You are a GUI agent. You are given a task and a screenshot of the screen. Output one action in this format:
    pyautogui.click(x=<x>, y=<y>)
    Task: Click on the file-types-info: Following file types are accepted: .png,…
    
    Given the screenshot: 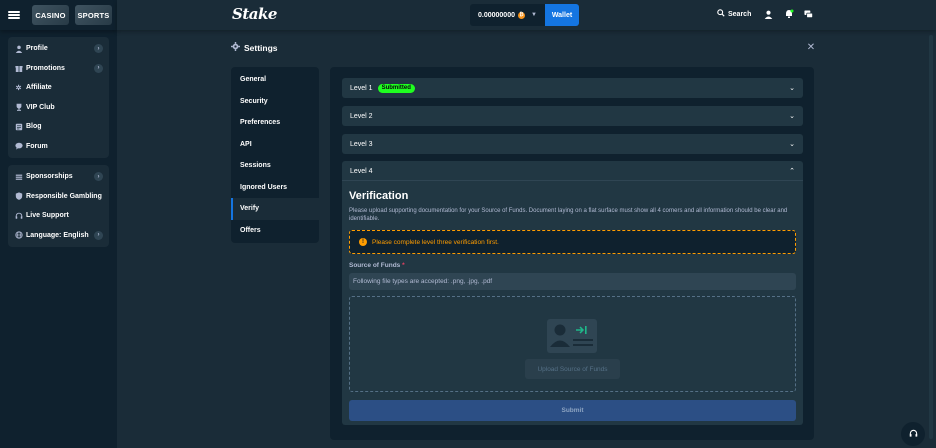 What is the action you would take?
    pyautogui.click(x=572, y=281)
    